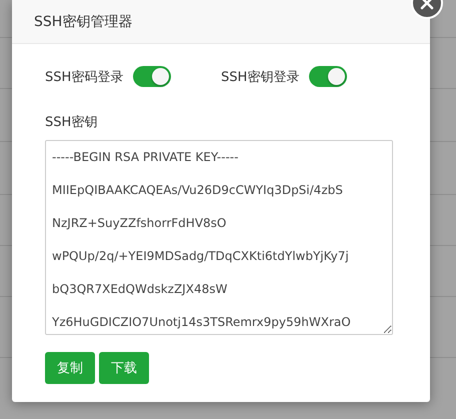  I want to click on copy-button: 复制, so click(70, 368).